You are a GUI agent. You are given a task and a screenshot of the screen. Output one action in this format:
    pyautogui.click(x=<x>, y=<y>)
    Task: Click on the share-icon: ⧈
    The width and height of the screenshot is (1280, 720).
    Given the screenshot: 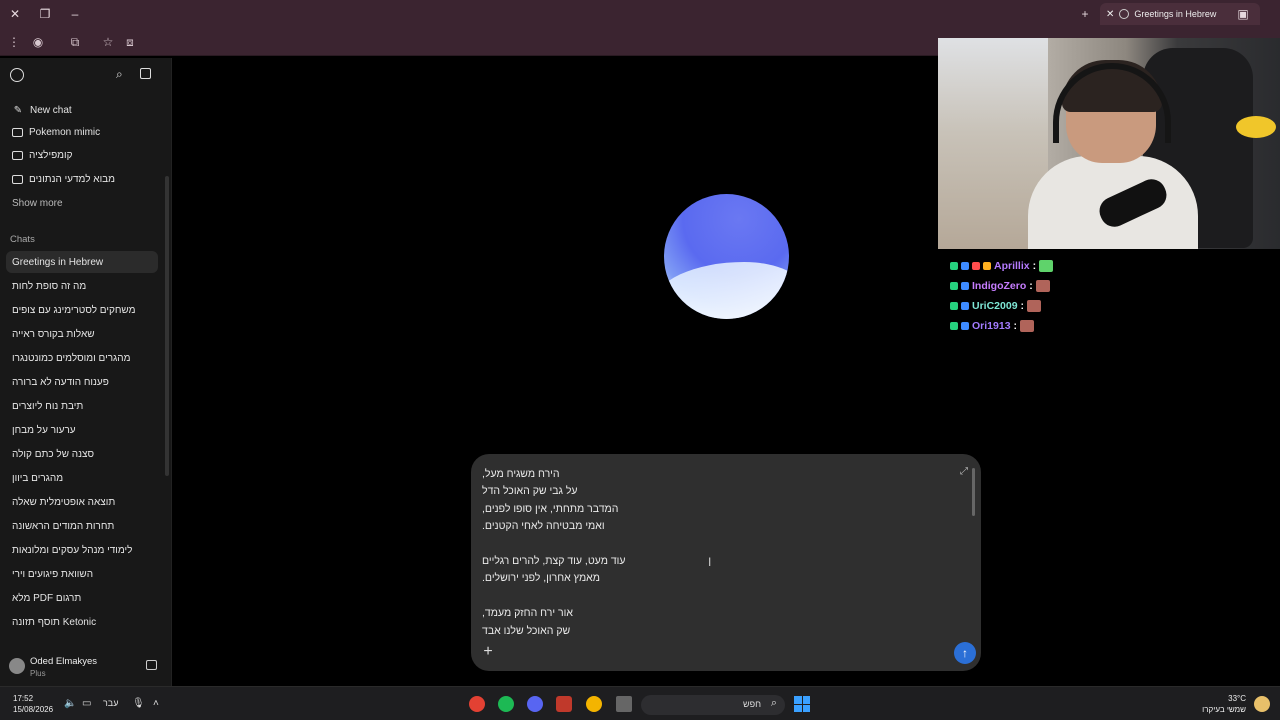 What is the action you would take?
    pyautogui.click(x=130, y=42)
    